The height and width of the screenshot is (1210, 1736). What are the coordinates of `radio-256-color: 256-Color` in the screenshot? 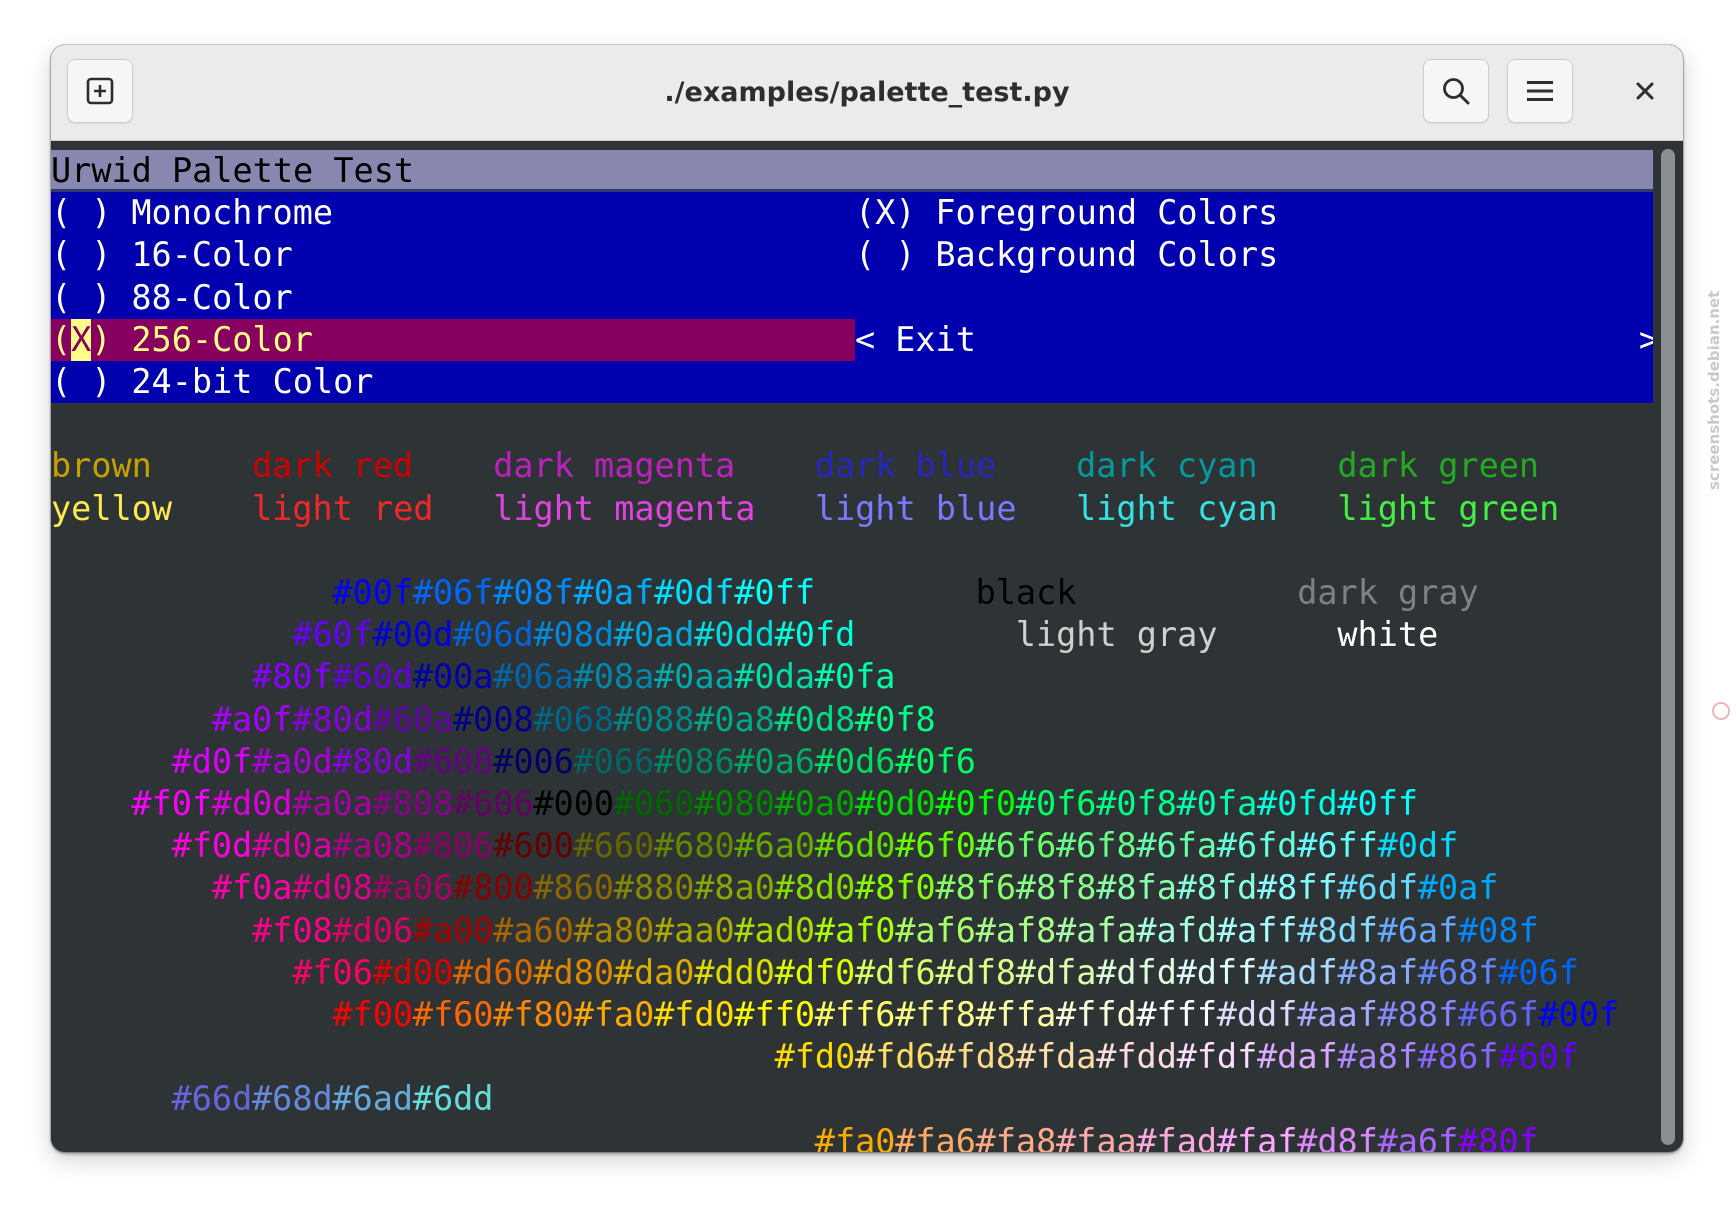 It's located at (222, 340).